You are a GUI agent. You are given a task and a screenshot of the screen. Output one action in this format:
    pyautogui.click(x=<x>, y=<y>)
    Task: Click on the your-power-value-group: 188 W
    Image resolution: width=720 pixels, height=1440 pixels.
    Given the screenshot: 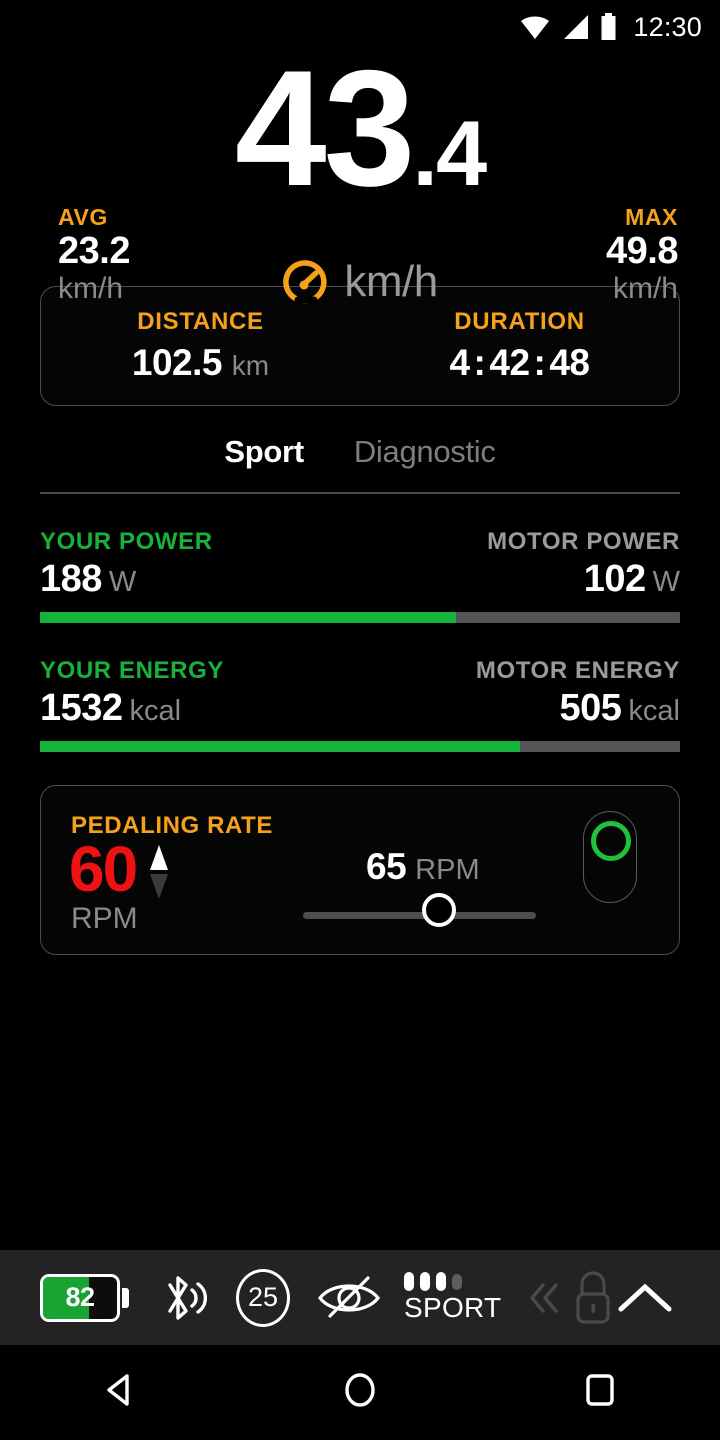 What is the action you would take?
    pyautogui.click(x=88, y=579)
    